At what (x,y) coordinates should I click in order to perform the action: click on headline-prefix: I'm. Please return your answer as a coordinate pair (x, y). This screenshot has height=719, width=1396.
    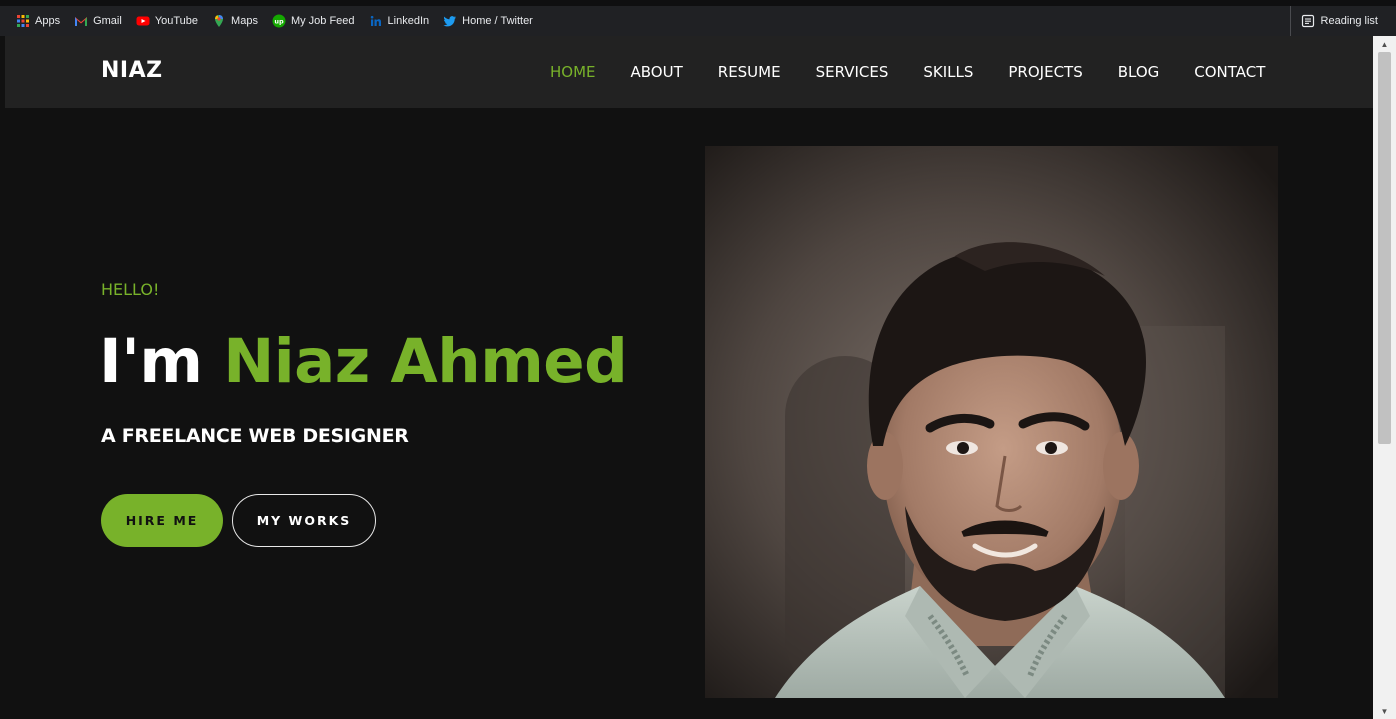
    Looking at the image, I should click on (151, 361).